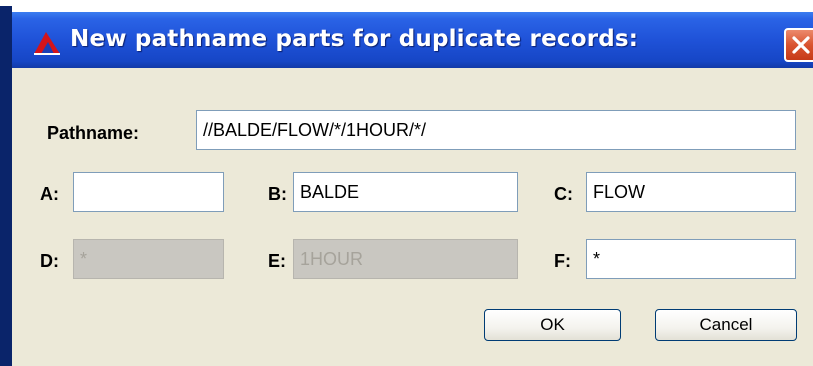 This screenshot has height=366, width=813. What do you see at coordinates (691, 259) in the screenshot?
I see `part-f-field: *` at bounding box center [691, 259].